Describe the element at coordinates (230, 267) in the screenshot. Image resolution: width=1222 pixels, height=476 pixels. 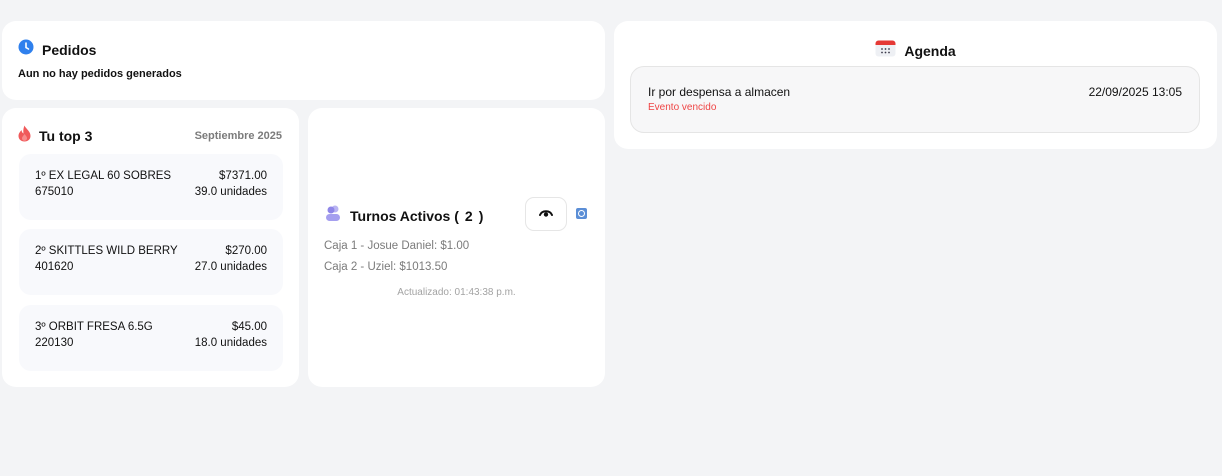
I see `product-units: 27.0 unidades` at that location.